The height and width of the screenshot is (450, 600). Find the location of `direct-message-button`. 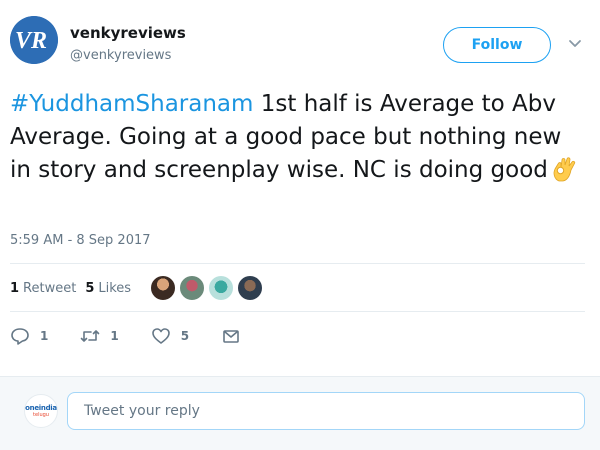

direct-message-button is located at coordinates (231, 336).